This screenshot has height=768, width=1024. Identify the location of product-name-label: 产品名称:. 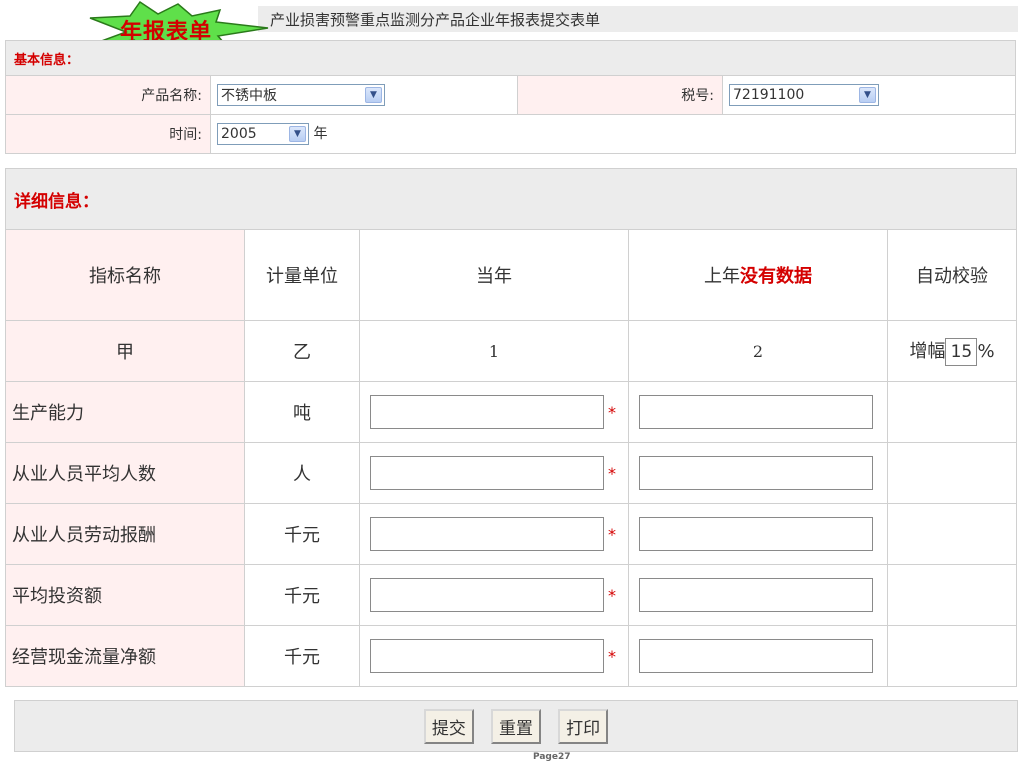
(108, 95).